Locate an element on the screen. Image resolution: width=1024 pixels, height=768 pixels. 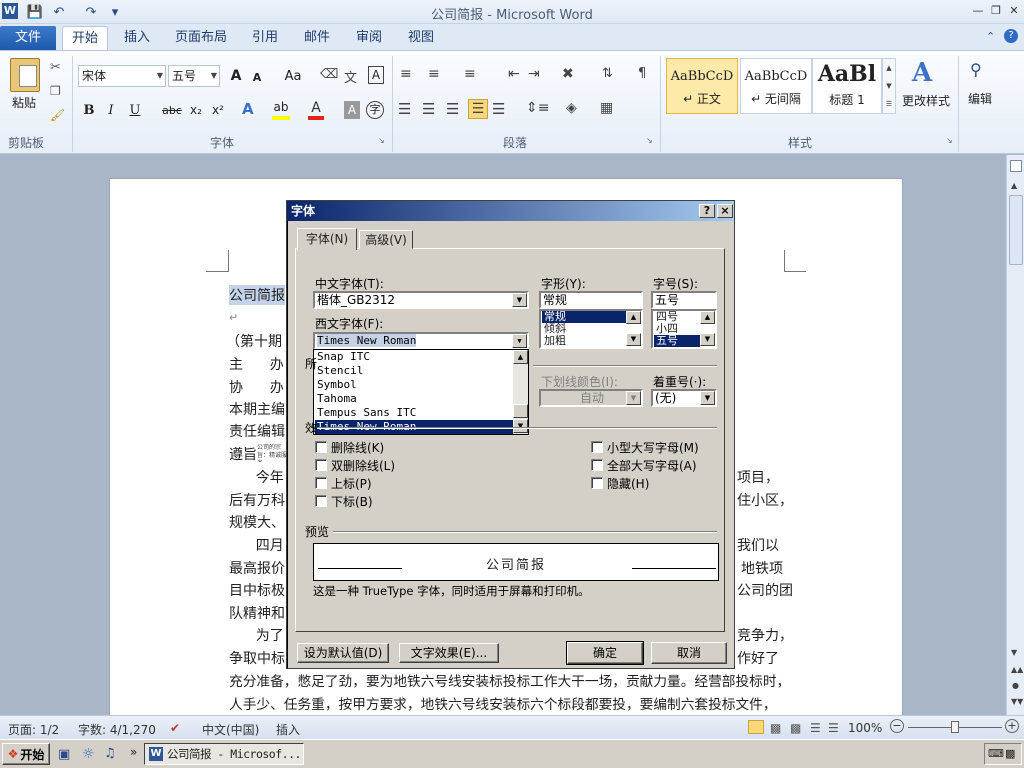
cn-font-select: 楷体_GB2312 ▼ is located at coordinates (421, 300).